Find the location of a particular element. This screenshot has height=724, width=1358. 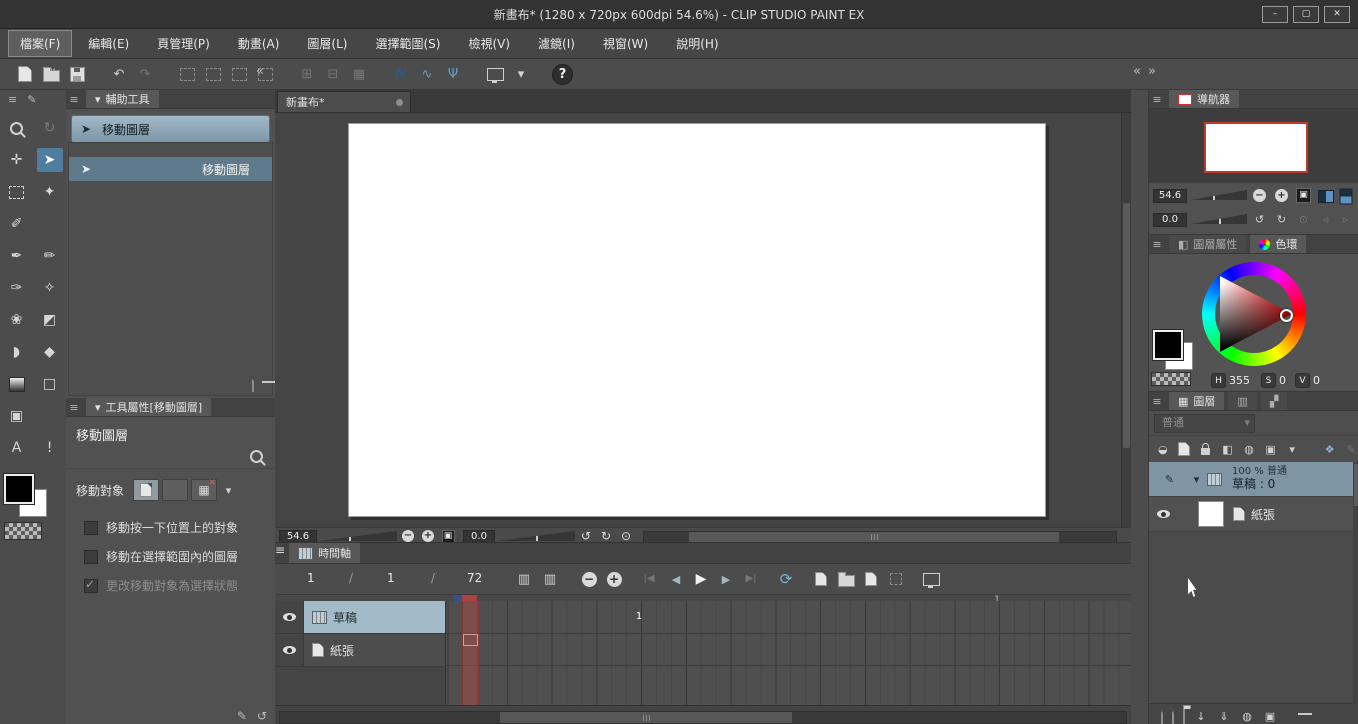

timeline-scroll-handle is located at coordinates (646, 717).